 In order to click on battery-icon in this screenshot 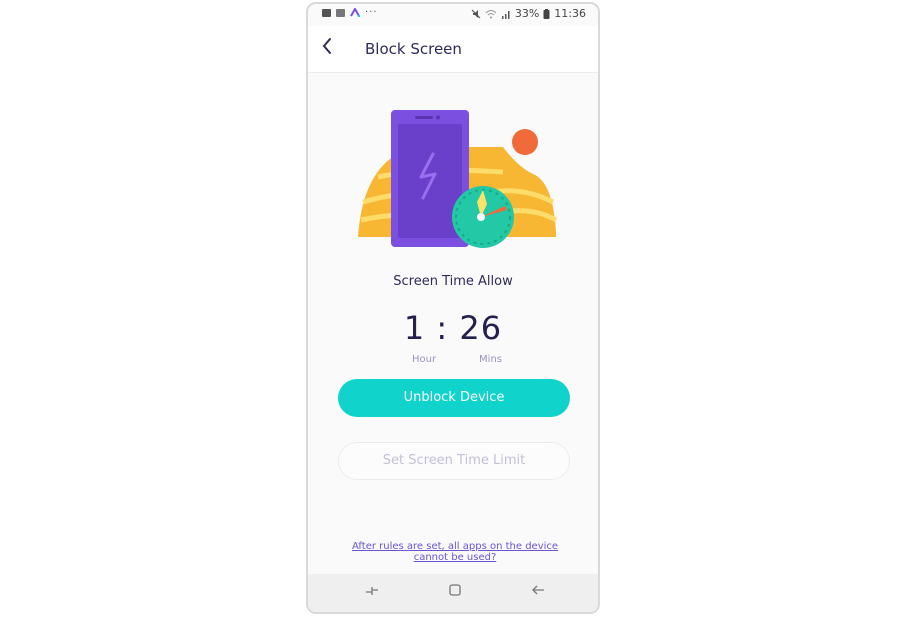, I will do `click(546, 13)`.